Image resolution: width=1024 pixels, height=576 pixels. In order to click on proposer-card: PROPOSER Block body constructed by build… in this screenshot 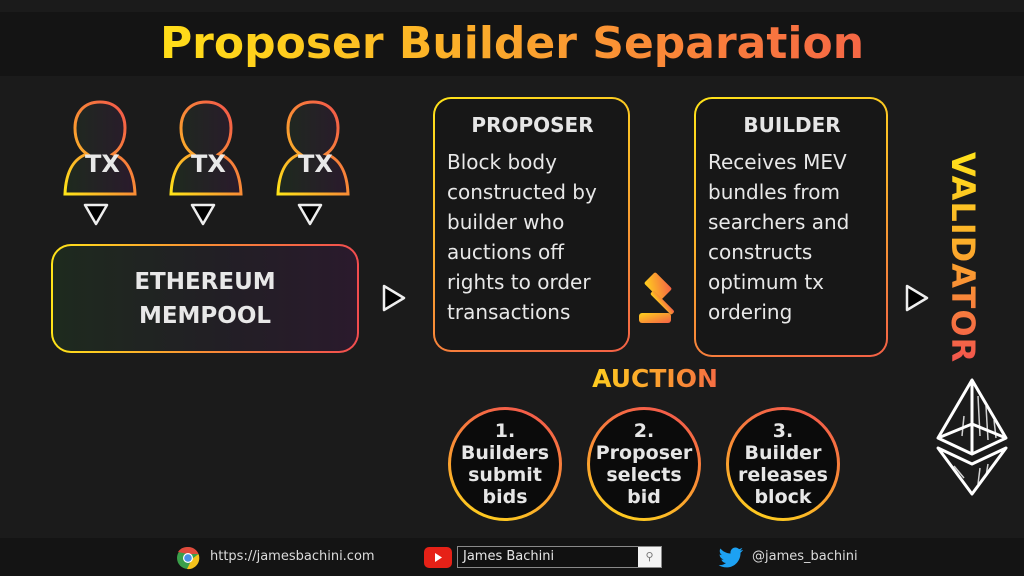, I will do `click(531, 224)`.